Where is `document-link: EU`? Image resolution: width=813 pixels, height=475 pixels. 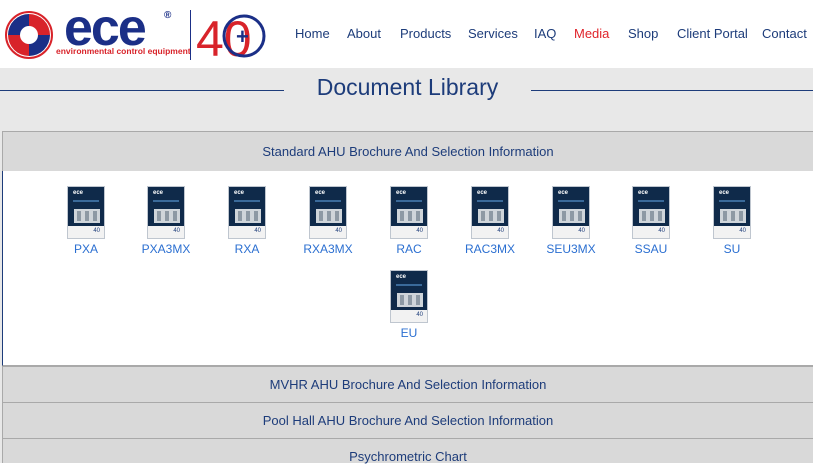 document-link: EU is located at coordinates (409, 333).